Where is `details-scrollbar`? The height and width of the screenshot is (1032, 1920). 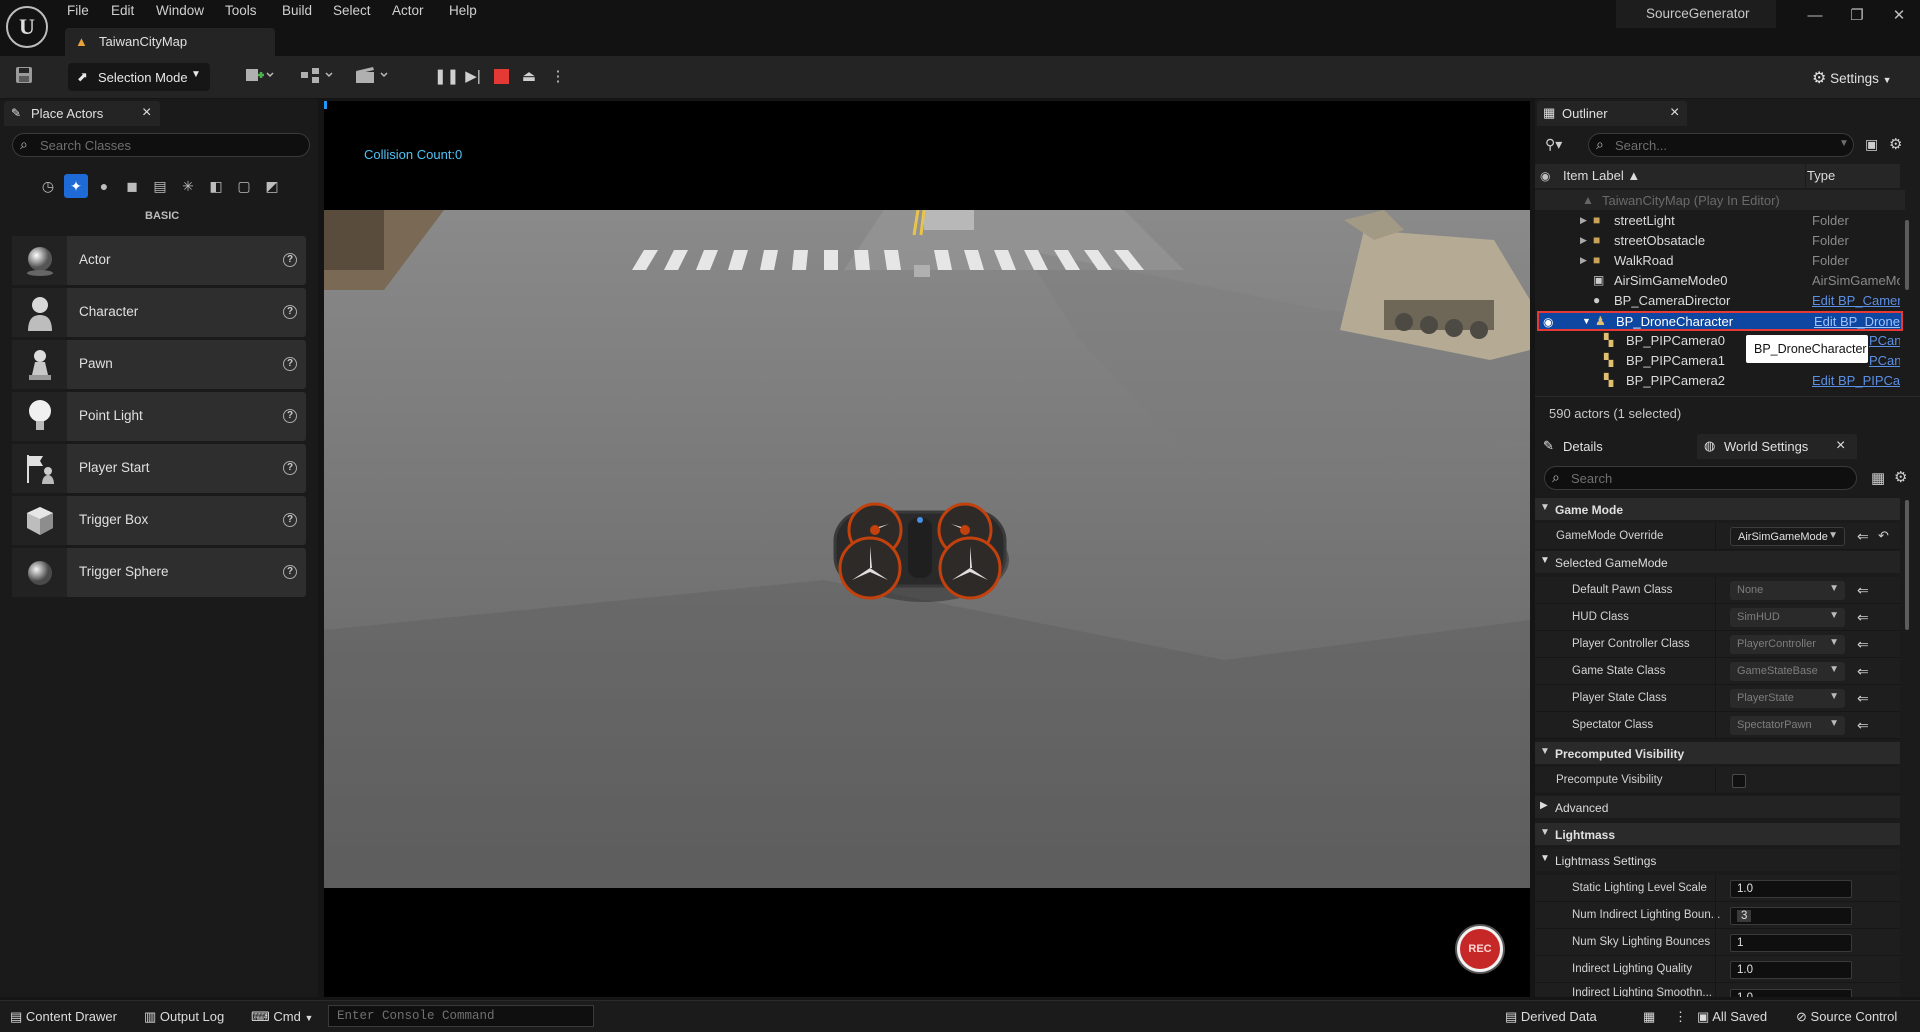
details-scrollbar is located at coordinates (1907, 565).